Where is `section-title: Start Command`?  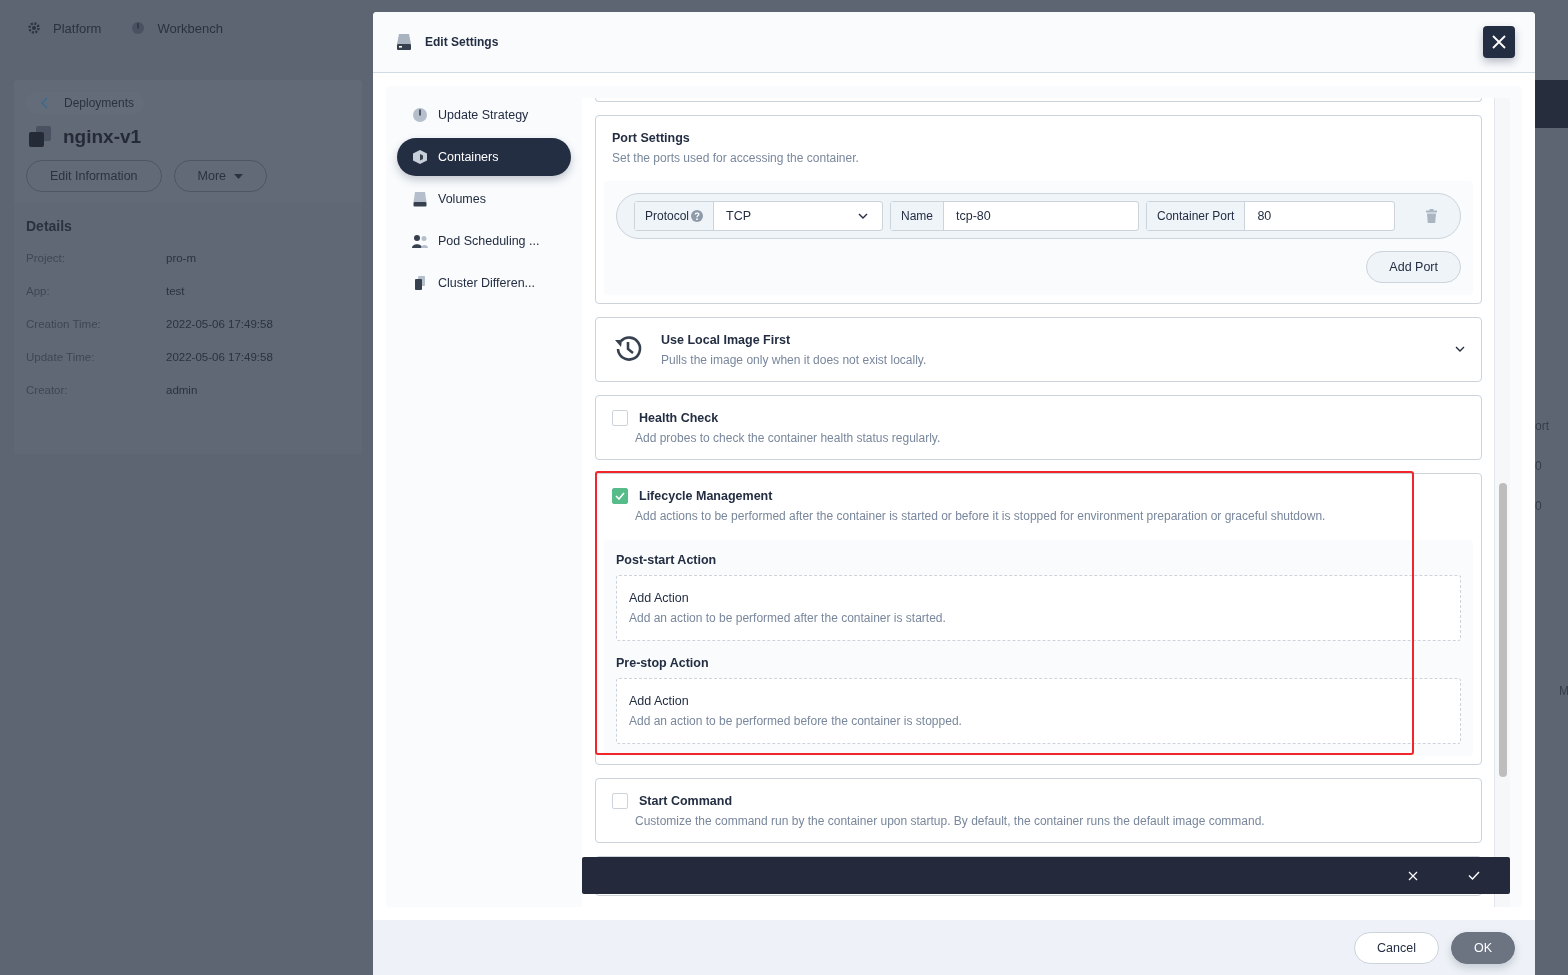
section-title: Start Command is located at coordinates (686, 801).